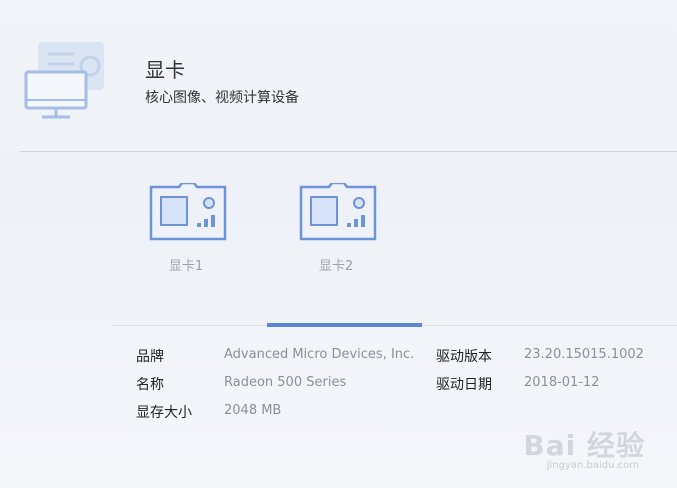  I want to click on vram-value: 2048 MB, so click(253, 410).